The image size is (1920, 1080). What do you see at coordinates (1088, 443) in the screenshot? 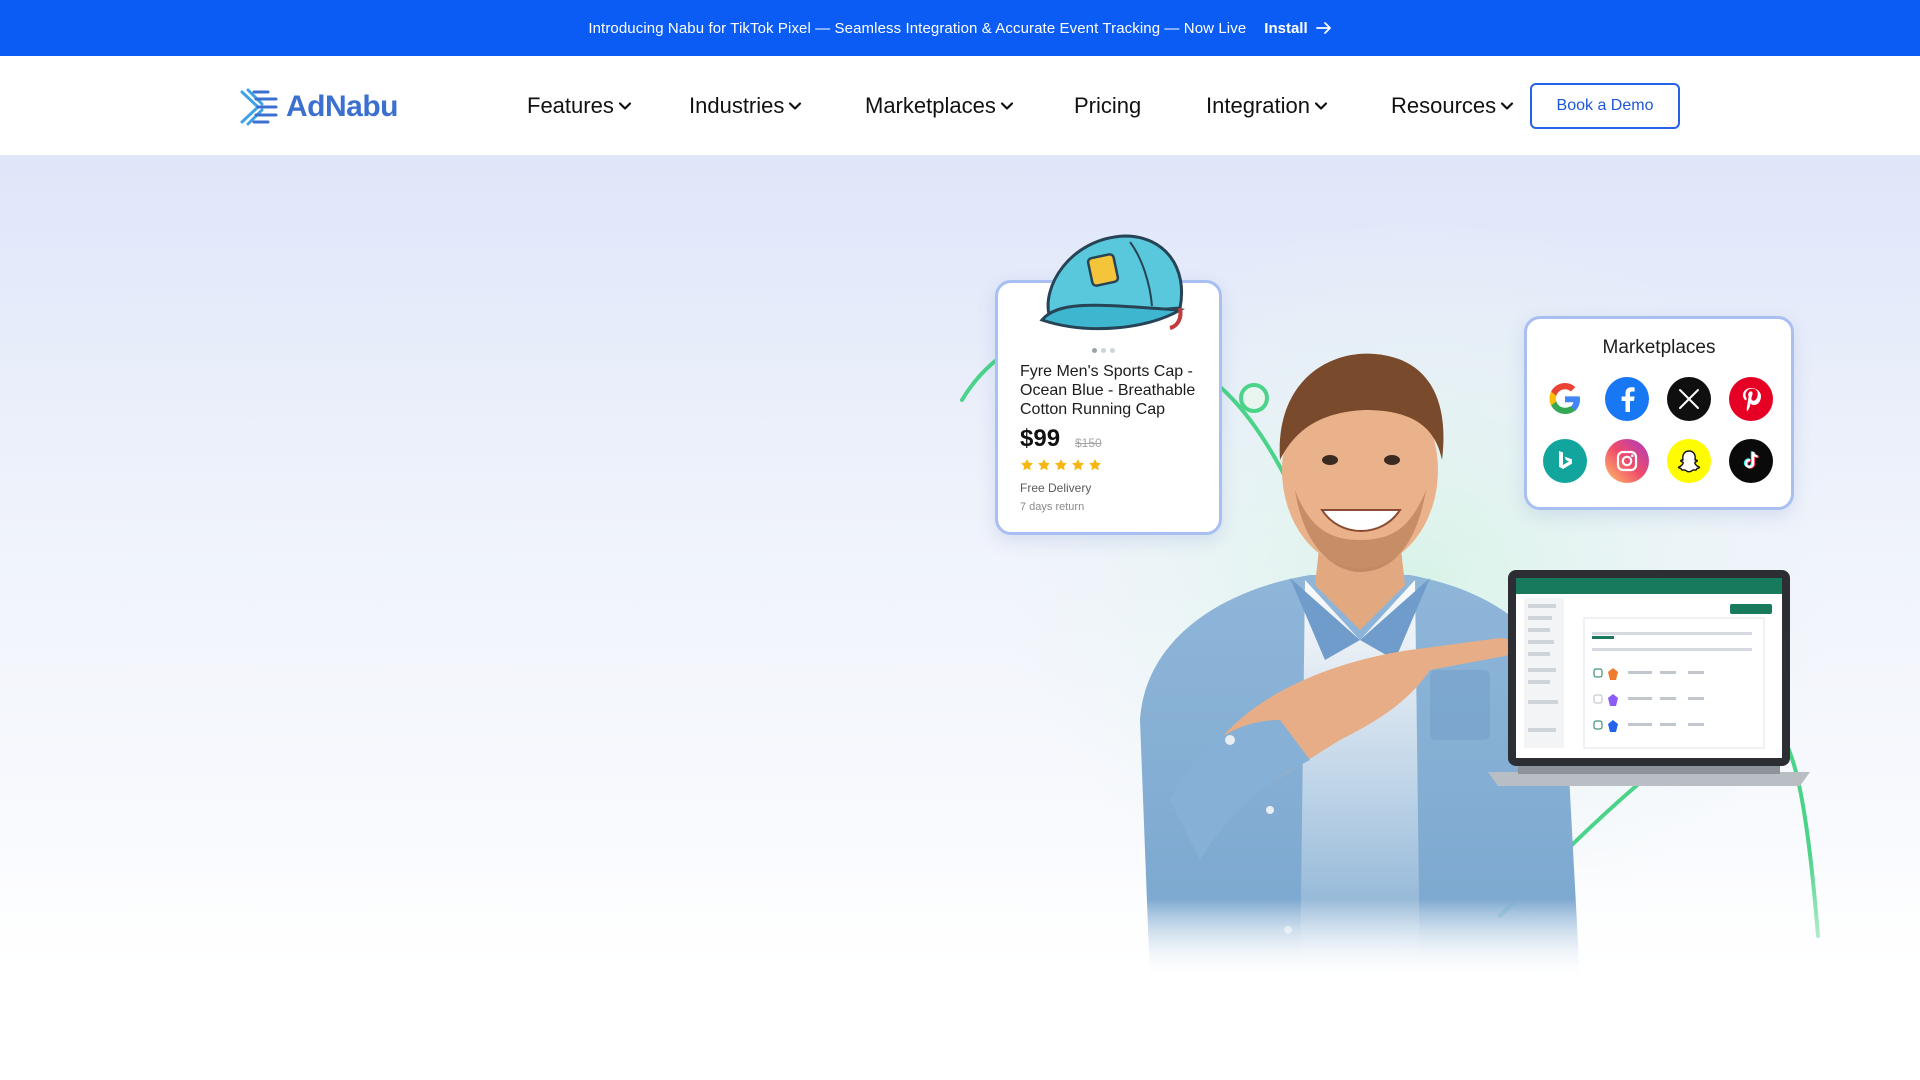
I see `product-old-price: $150` at bounding box center [1088, 443].